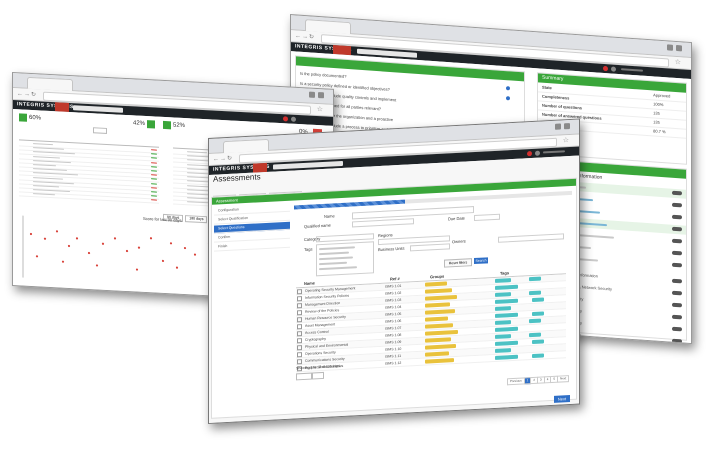 The height and width of the screenshot is (452, 727). Describe the element at coordinates (430, 247) in the screenshot. I see `business-units-input` at that location.